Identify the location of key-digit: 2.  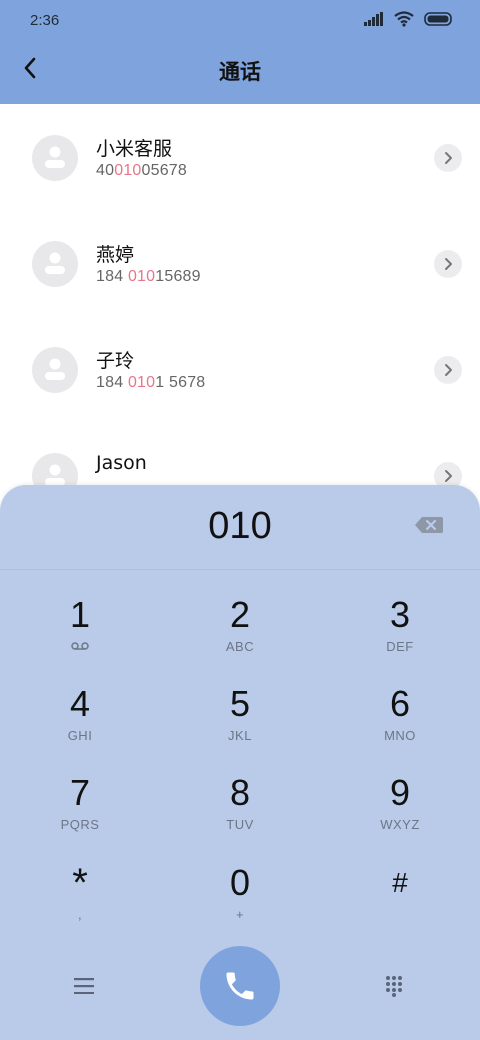
(240, 614).